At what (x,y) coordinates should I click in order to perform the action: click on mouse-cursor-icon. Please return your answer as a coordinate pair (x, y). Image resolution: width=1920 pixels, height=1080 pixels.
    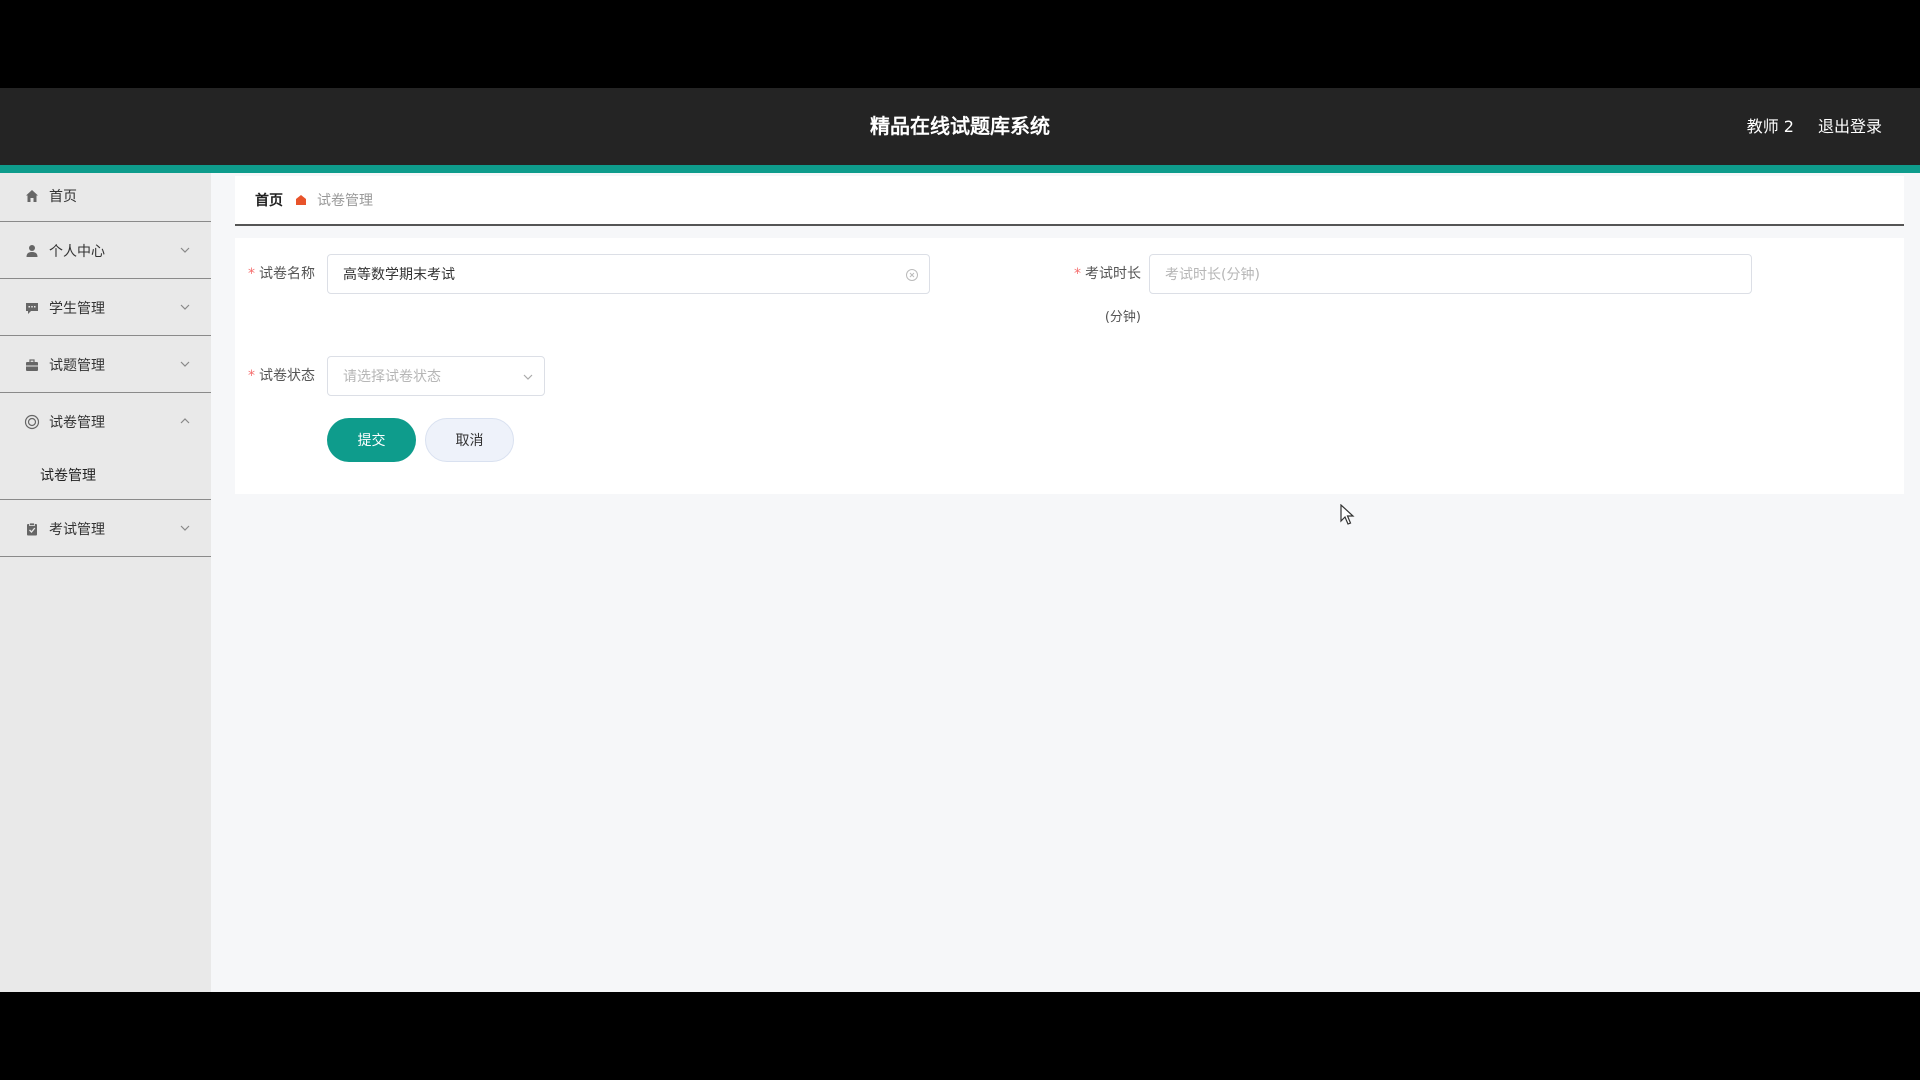
    Looking at the image, I should click on (1347, 514).